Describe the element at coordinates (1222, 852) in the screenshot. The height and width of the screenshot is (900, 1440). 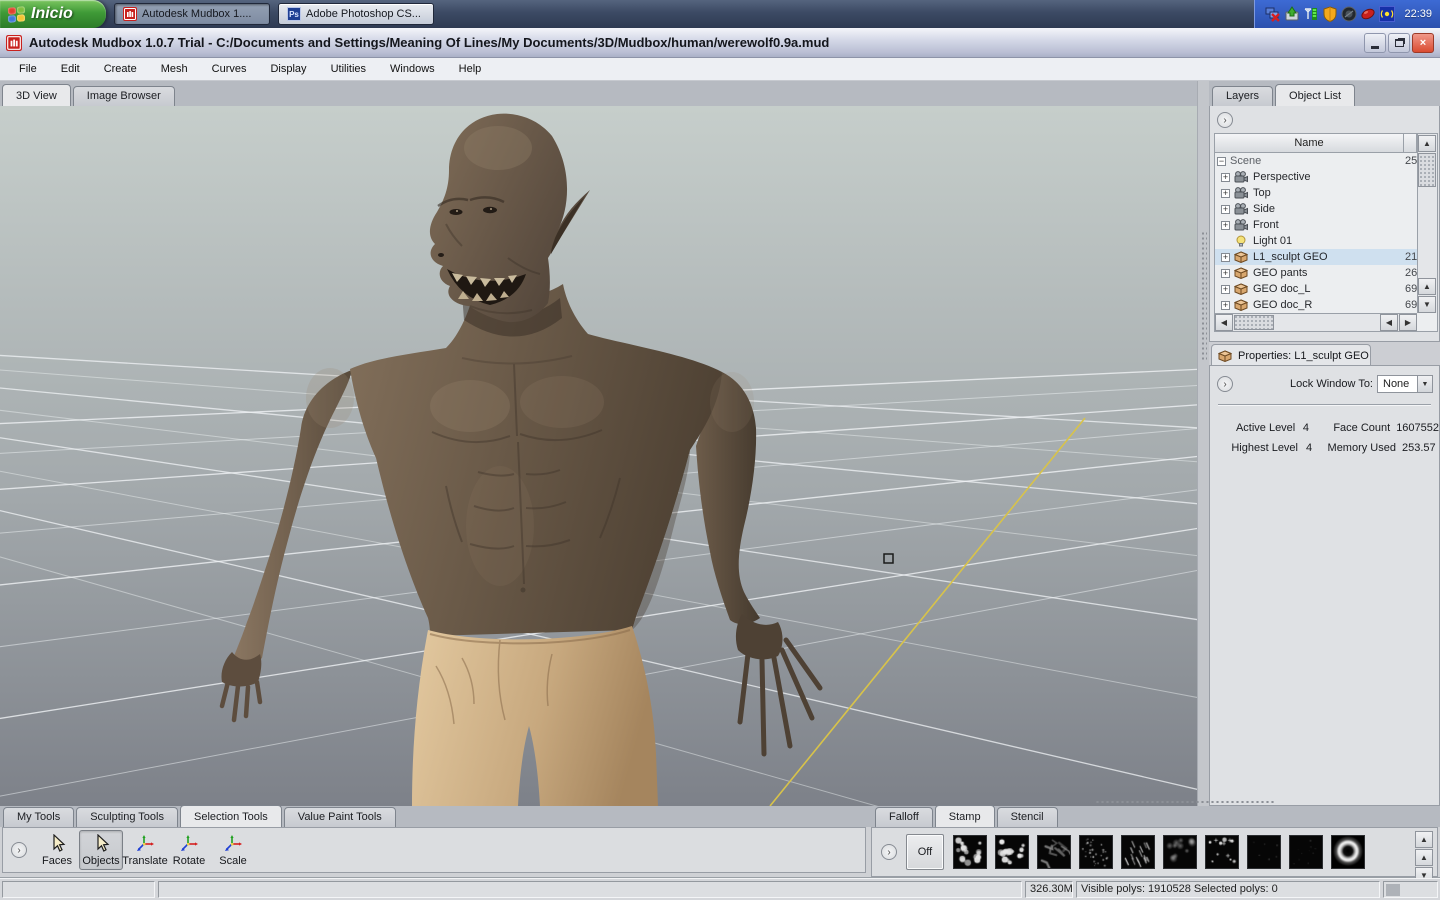
I see `stamp-splatter` at that location.